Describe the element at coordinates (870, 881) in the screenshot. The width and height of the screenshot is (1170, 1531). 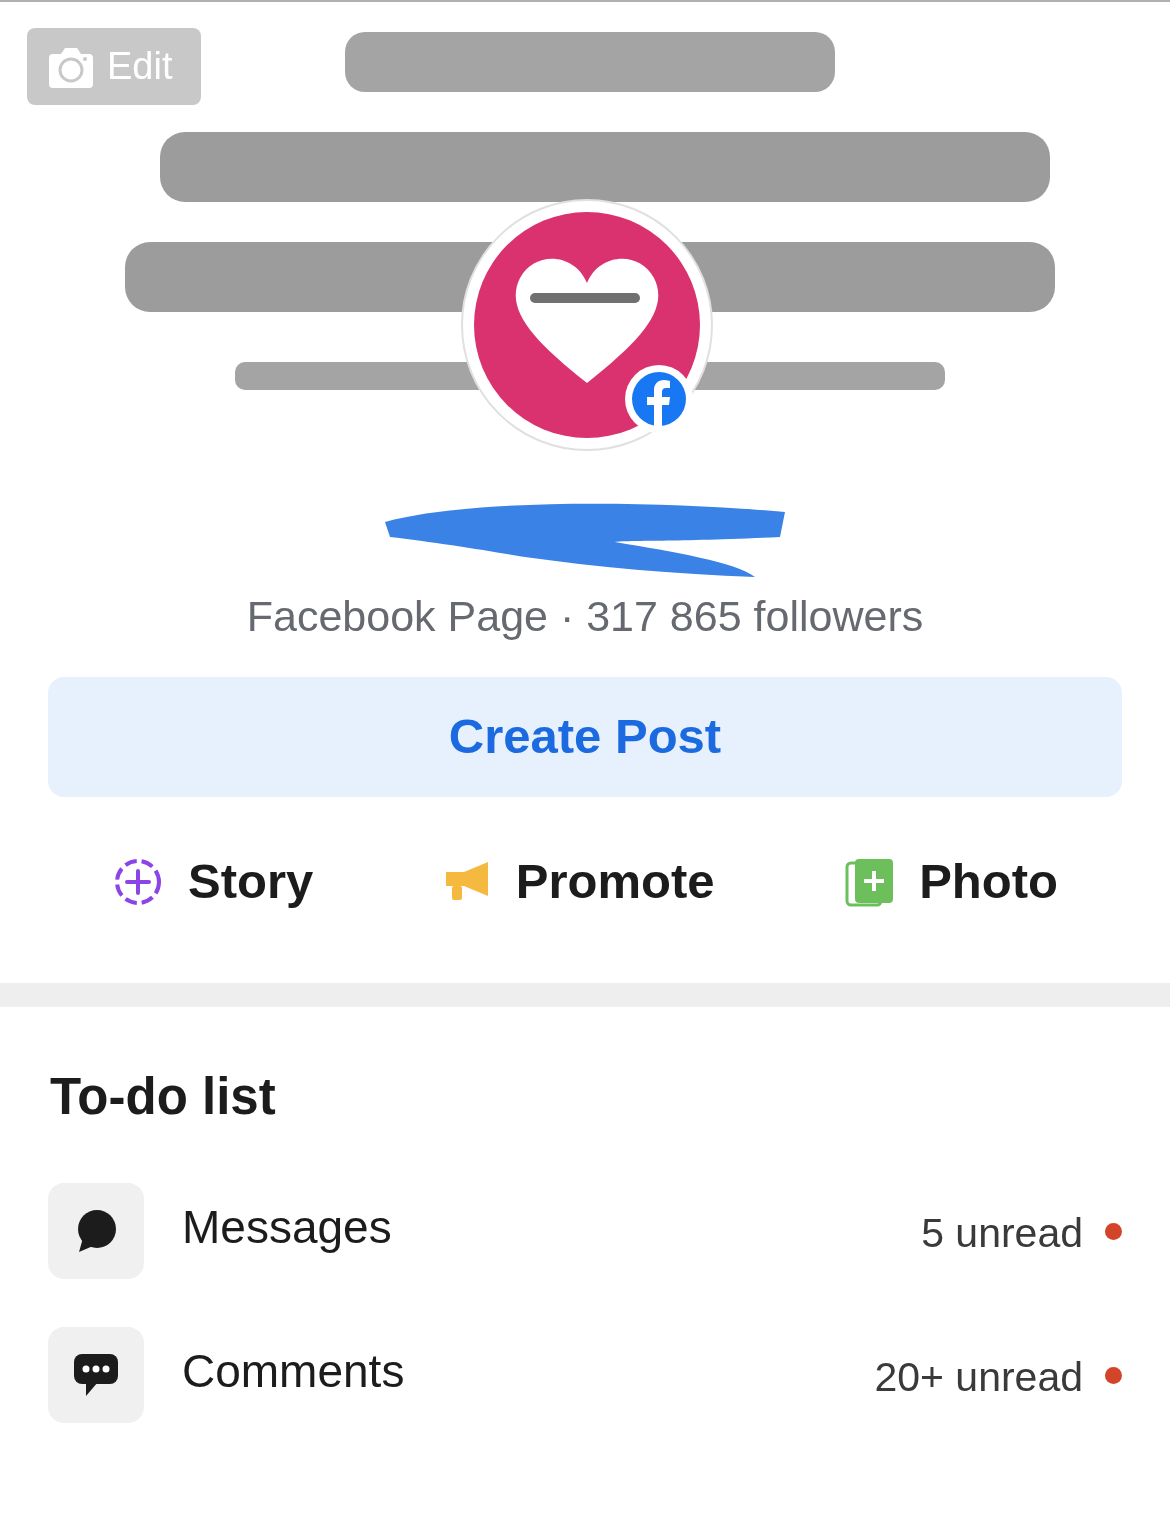
I see `photo-add-icon` at that location.